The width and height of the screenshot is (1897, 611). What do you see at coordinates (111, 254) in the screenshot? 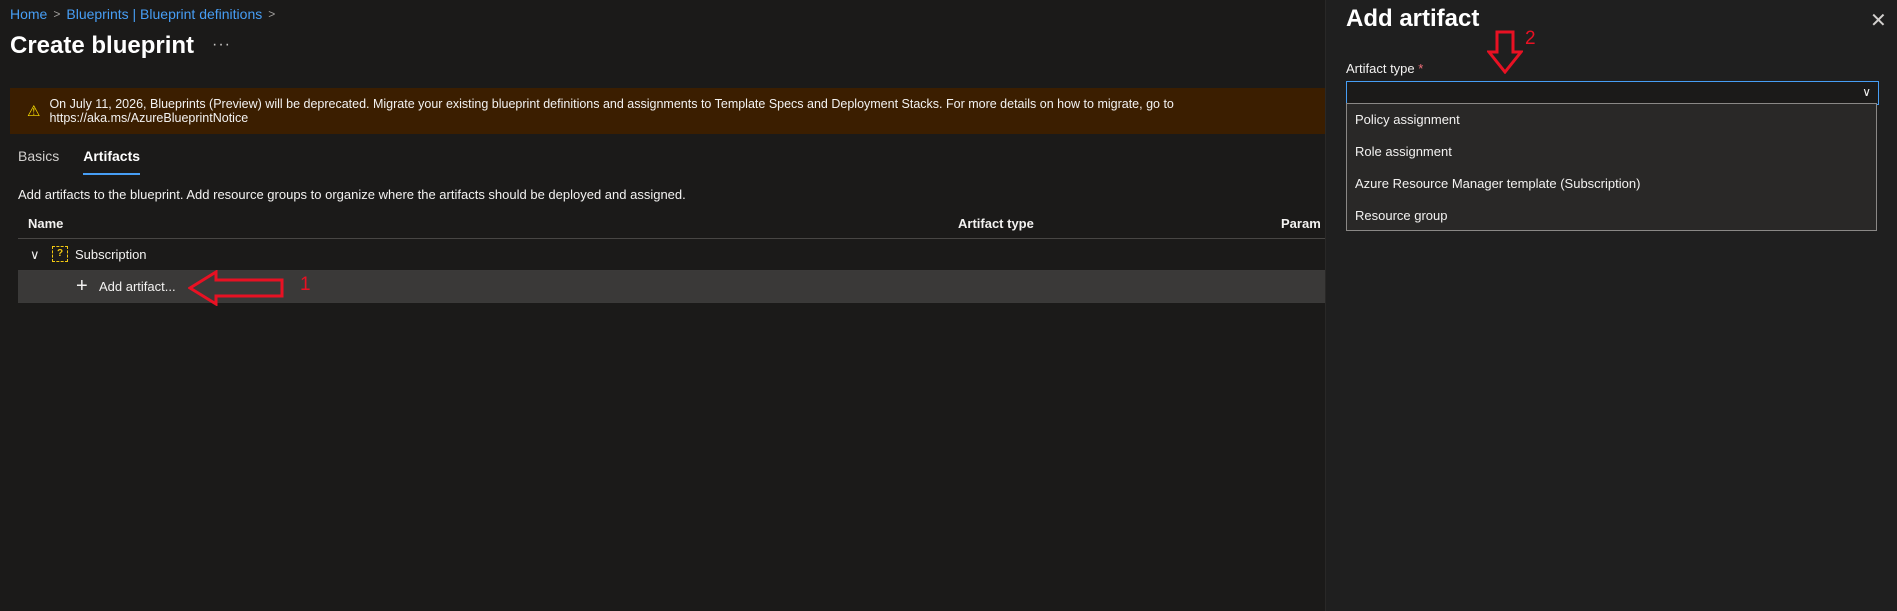
I see `subscription-label: Subscription` at bounding box center [111, 254].